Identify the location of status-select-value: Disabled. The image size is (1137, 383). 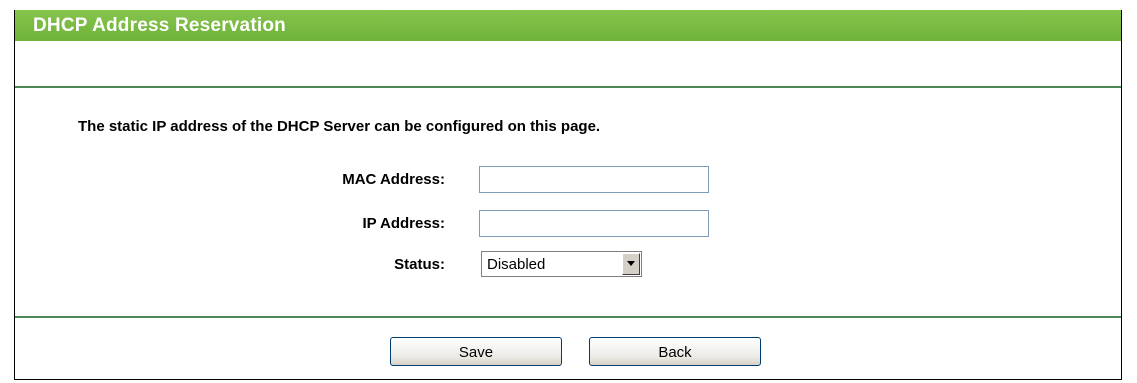
(516, 264).